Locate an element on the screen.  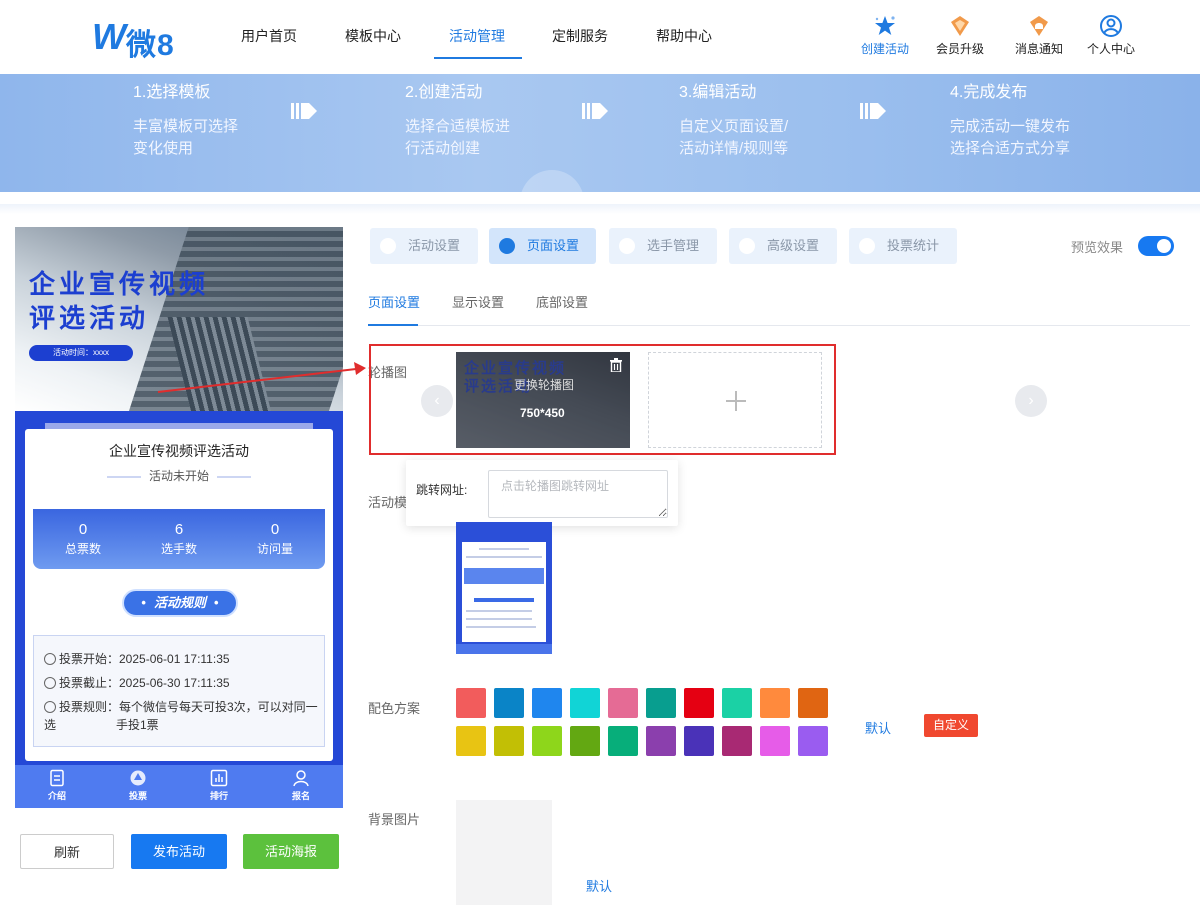
nav-item-custom-service: 定制服务 is located at coordinates (580, 36).